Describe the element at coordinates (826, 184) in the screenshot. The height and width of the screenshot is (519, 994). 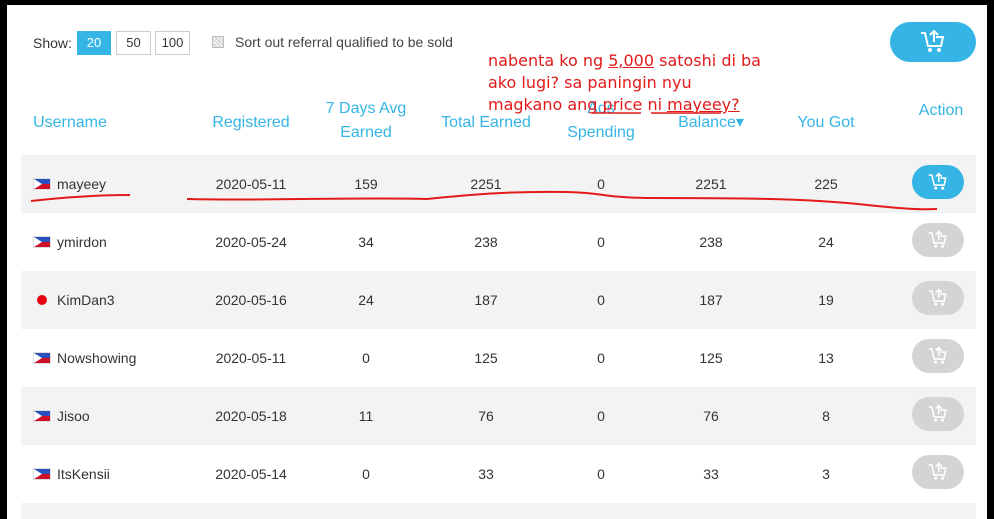
I see `cell-you-got: 225` at that location.